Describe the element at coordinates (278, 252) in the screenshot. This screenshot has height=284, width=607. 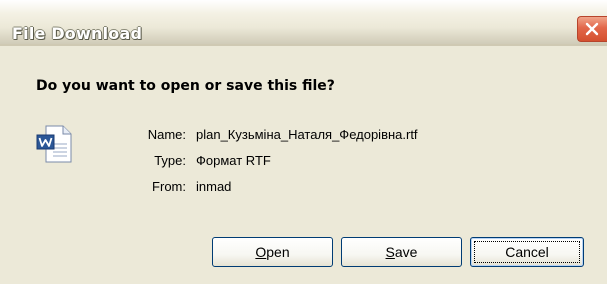
I see `open-label-rest: pen` at that location.